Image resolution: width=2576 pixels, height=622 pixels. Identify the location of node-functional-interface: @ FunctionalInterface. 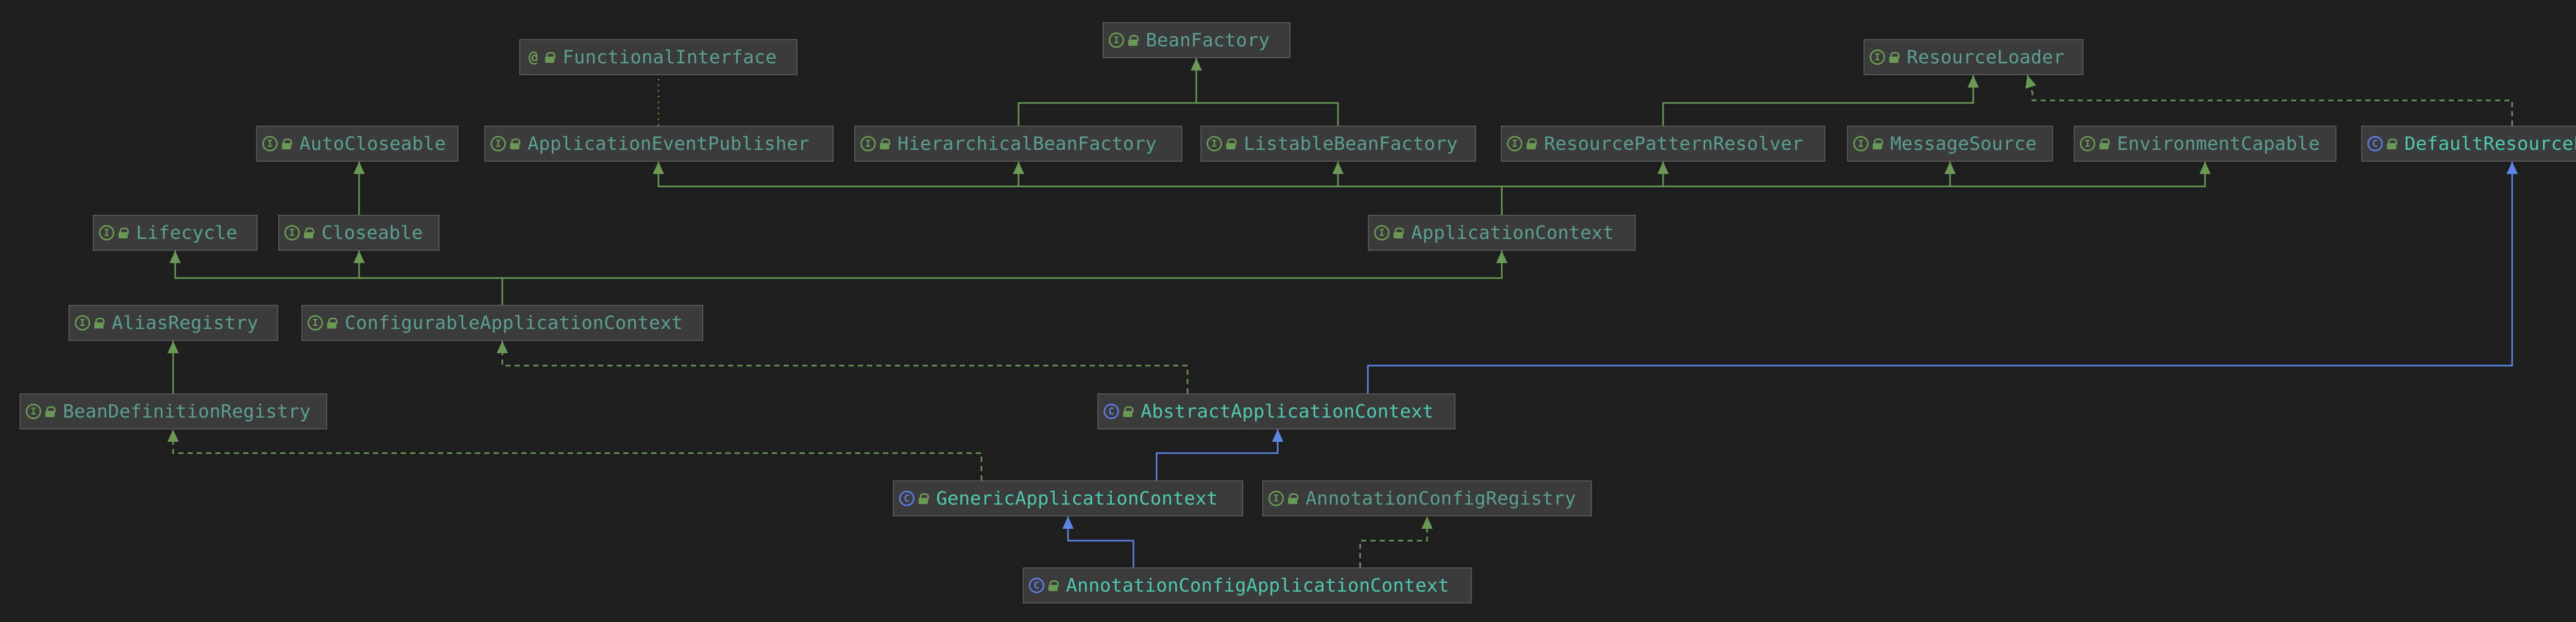
(658, 57).